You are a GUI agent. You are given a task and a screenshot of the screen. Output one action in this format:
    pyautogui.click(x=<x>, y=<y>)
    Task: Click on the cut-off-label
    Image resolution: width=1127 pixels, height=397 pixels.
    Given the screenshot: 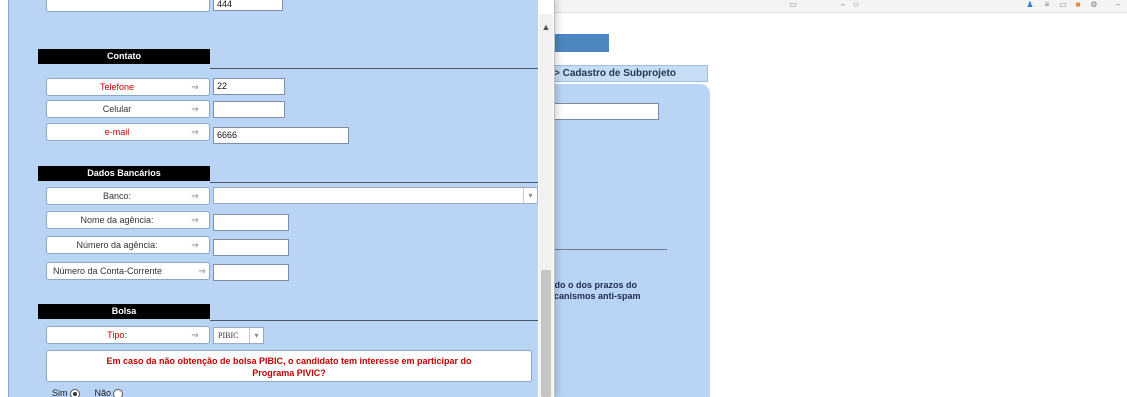 What is the action you would take?
    pyautogui.click(x=128, y=6)
    